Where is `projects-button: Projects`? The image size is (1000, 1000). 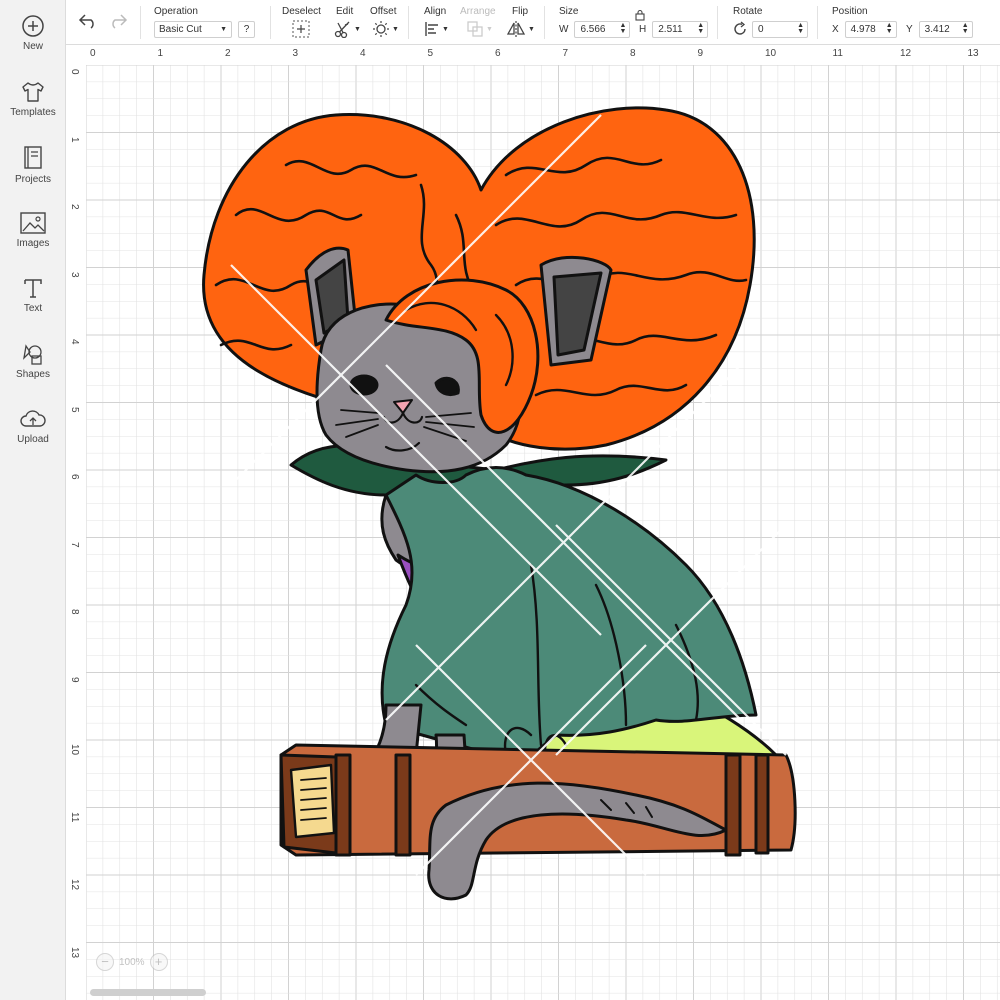 projects-button: Projects is located at coordinates (33, 176).